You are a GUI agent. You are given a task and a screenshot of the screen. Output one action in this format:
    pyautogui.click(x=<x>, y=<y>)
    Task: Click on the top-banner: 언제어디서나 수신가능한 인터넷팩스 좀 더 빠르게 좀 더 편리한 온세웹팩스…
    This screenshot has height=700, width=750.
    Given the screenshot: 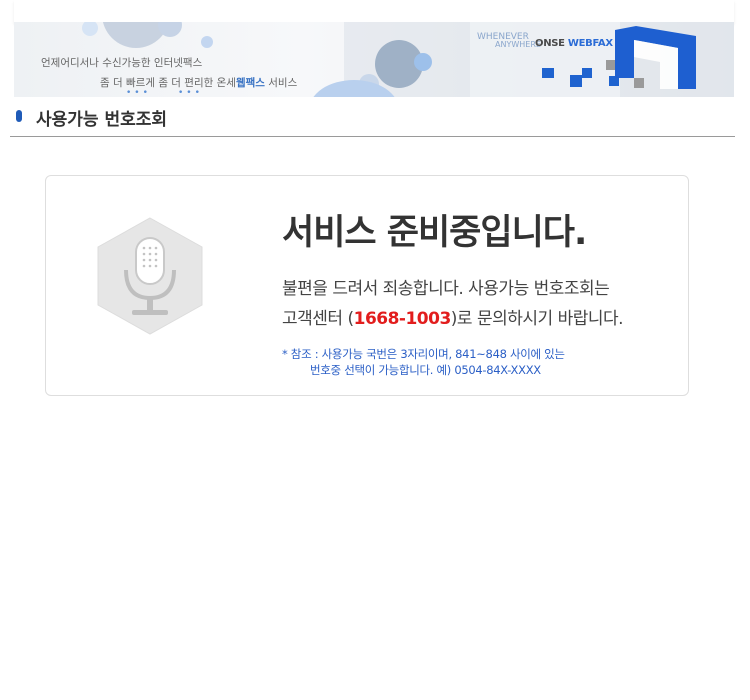 What is the action you would take?
    pyautogui.click(x=374, y=59)
    